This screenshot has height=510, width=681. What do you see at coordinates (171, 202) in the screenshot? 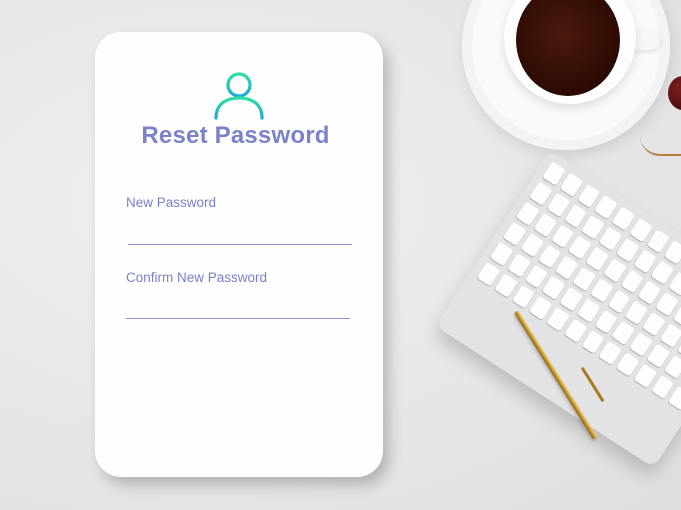
I see `new-password-label: New Password` at bounding box center [171, 202].